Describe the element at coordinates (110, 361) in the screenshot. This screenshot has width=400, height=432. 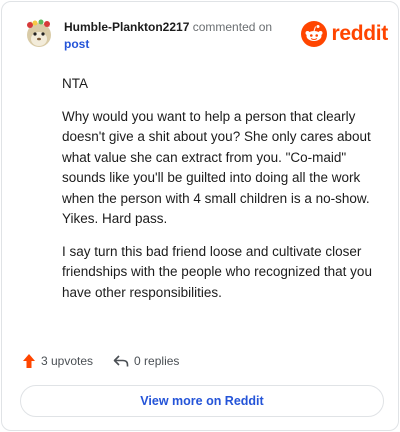
I see `comment-footer: 3 upvotes 0 replies` at that location.